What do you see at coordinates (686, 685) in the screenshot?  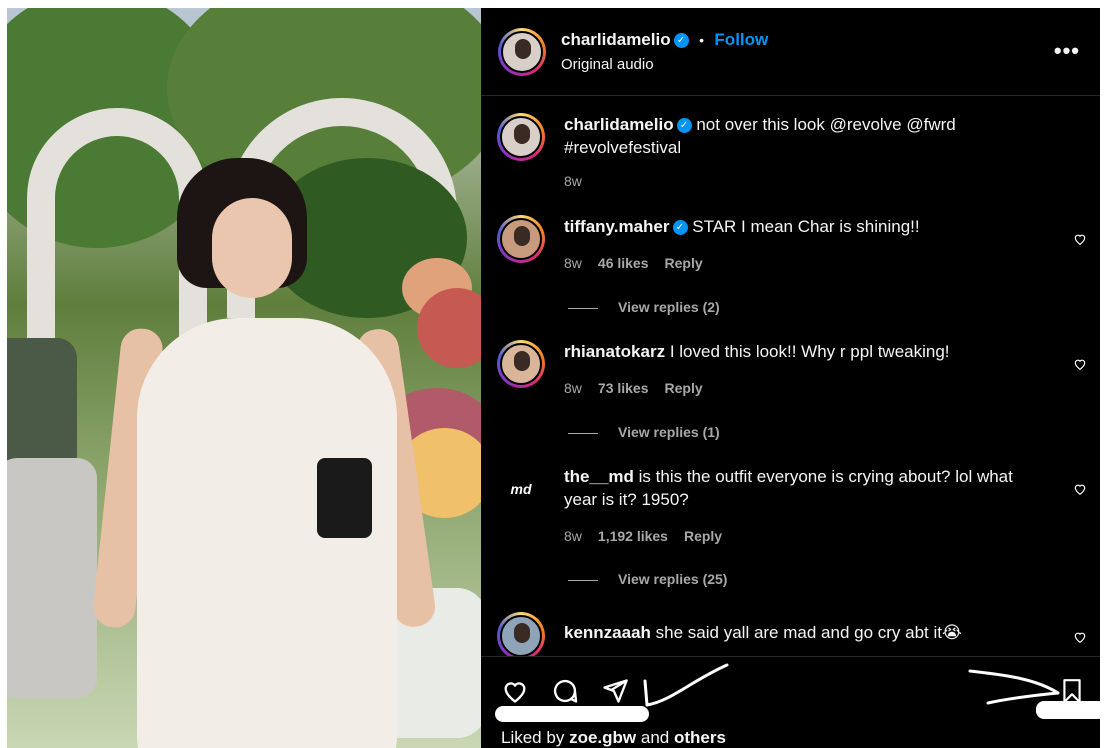 I see `scribble-mark` at bounding box center [686, 685].